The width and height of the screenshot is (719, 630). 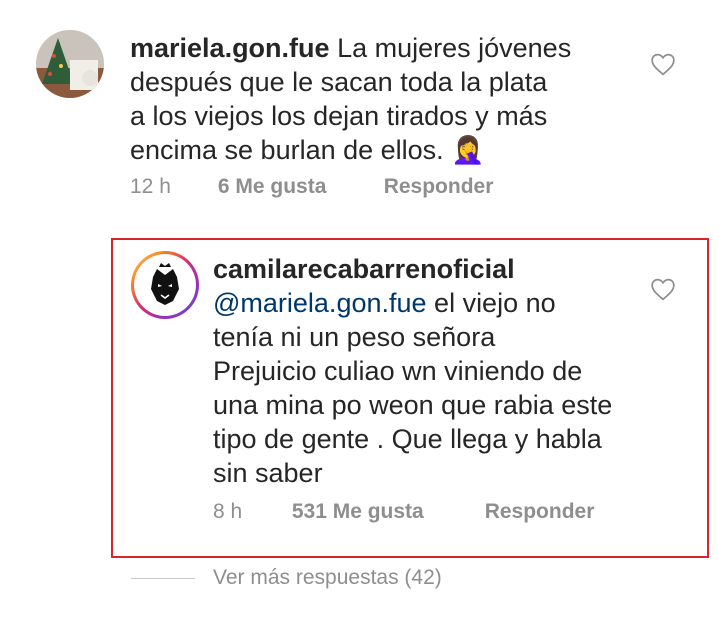 What do you see at coordinates (398, 371) in the screenshot?
I see `comment-text-line: Prejuicio culiao wn viniendo de` at bounding box center [398, 371].